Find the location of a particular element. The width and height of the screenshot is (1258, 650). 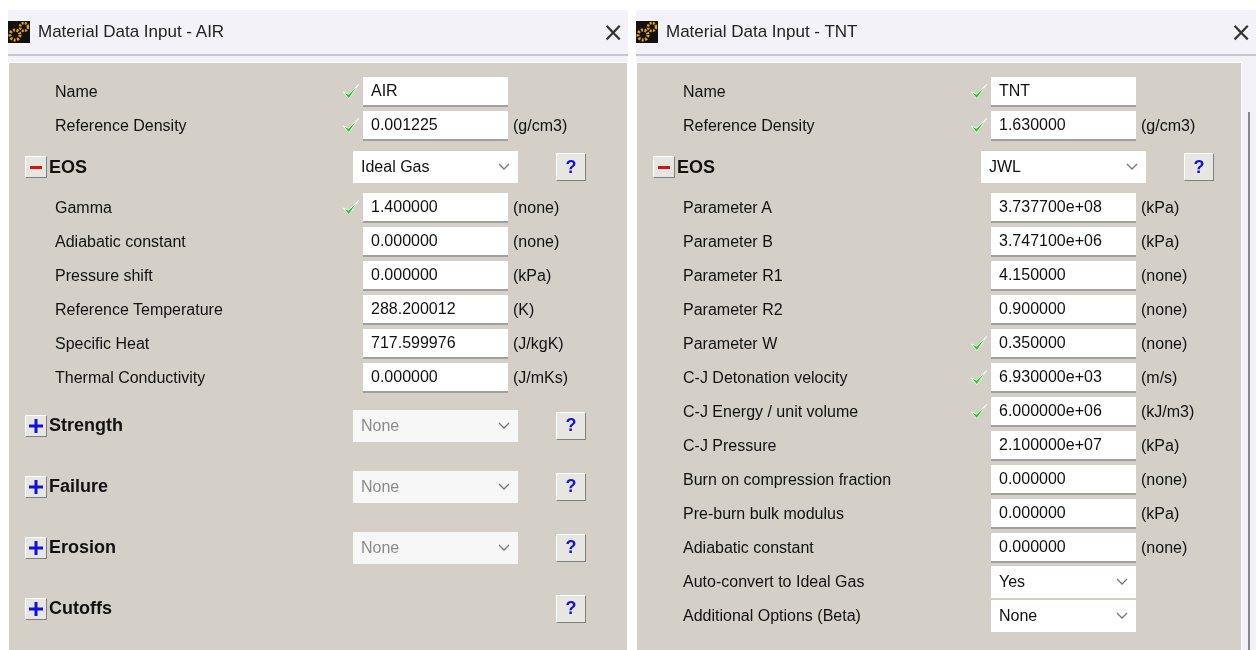

field-label: Burn on compression fraction is located at coordinates (788, 480).